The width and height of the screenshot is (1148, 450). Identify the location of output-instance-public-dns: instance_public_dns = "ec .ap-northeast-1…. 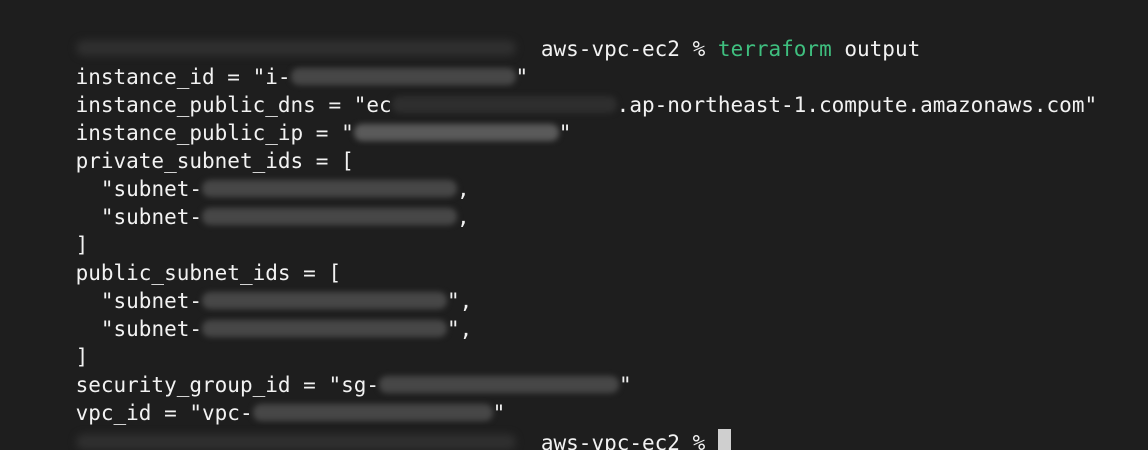
(586, 105).